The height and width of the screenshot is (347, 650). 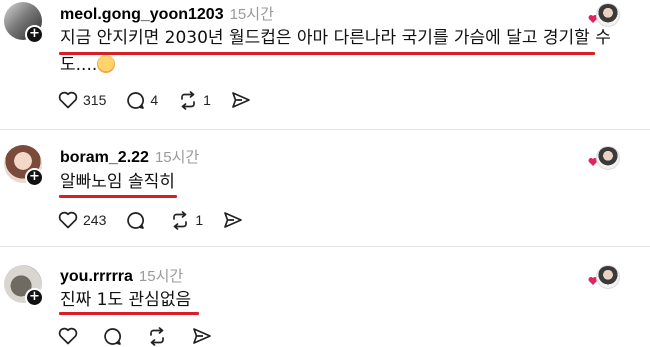 I want to click on username: meol.gong_yoon1203, so click(x=142, y=14).